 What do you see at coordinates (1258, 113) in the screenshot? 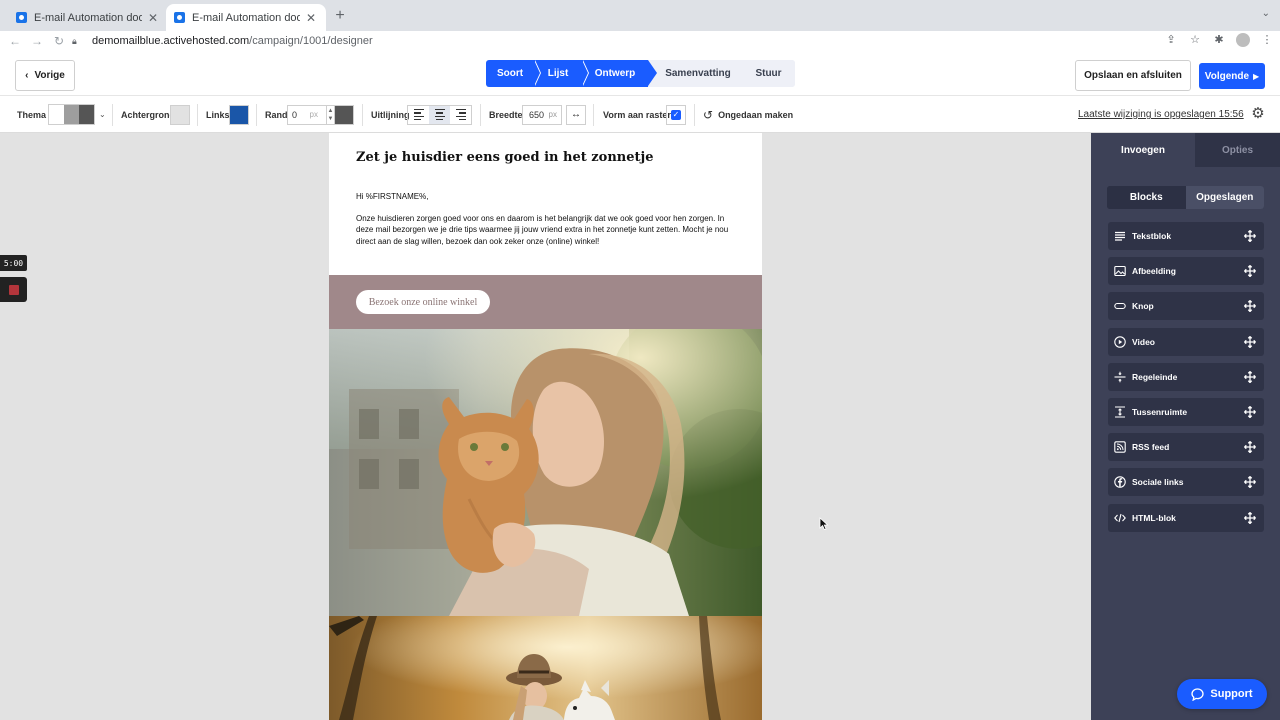
I see `gear-icon: ⚙` at bounding box center [1258, 113].